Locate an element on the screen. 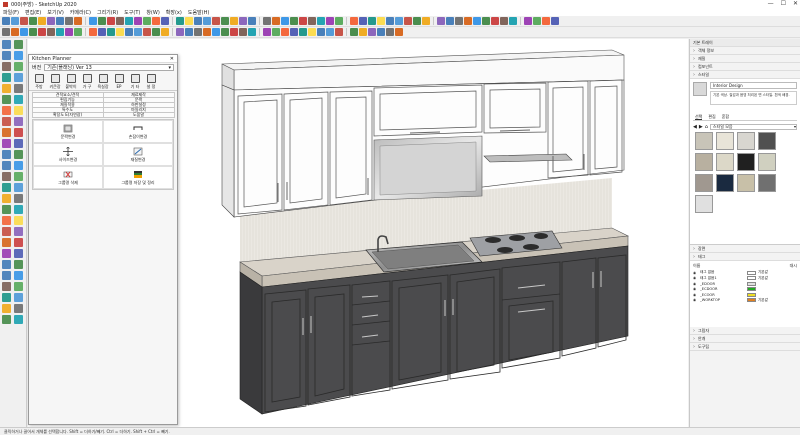 The height and width of the screenshot is (435, 800). group-save-button: 그룹명 저장 및 정리 is located at coordinates (138, 177).